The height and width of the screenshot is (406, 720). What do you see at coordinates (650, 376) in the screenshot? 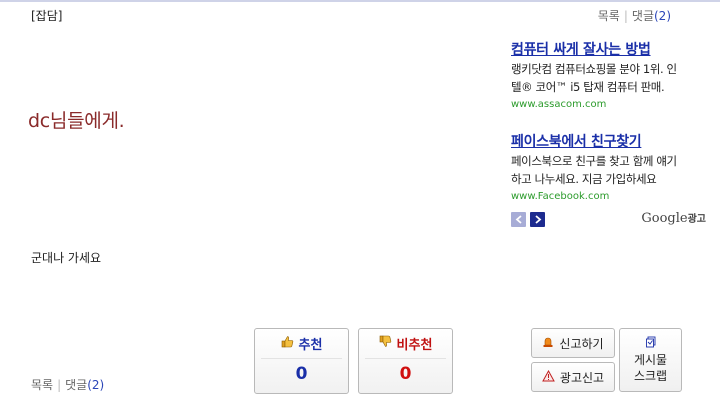
I see `scrap-label-line2: 스크랩` at bounding box center [650, 376].